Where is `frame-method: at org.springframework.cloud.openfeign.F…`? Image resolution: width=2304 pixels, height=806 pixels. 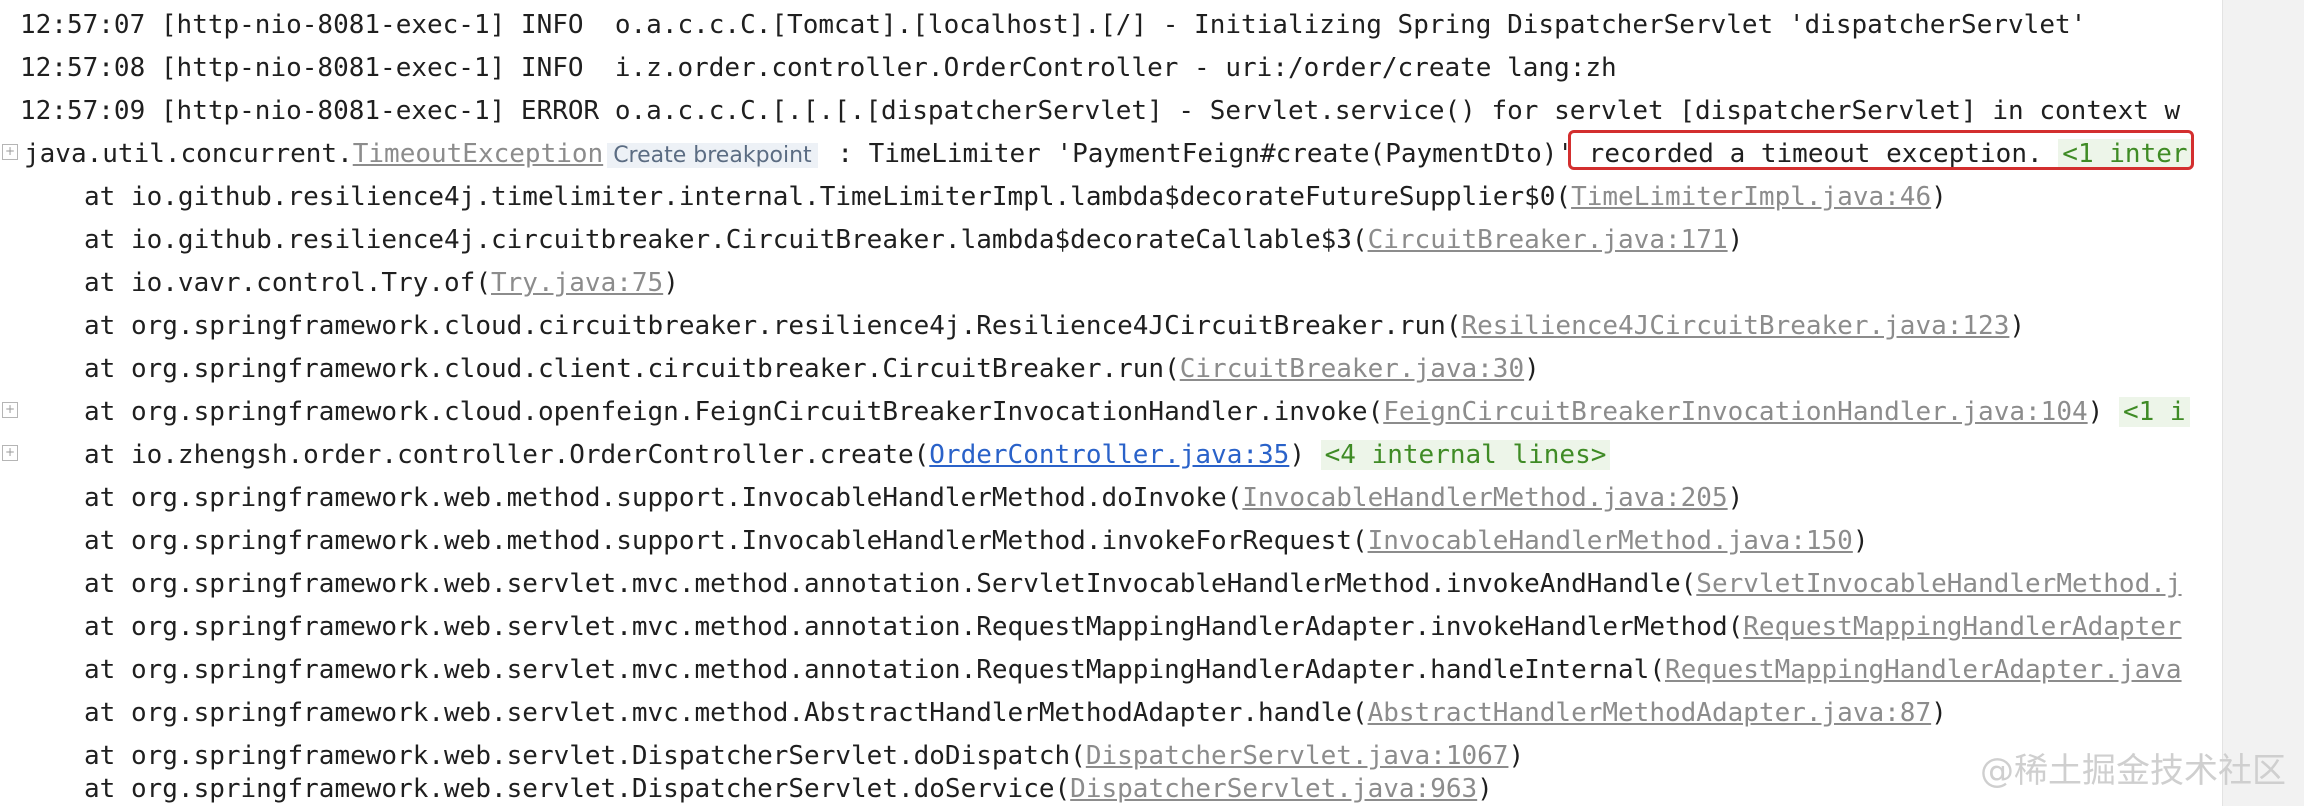 frame-method: at org.springframework.cloud.openfeign.F… is located at coordinates (734, 412).